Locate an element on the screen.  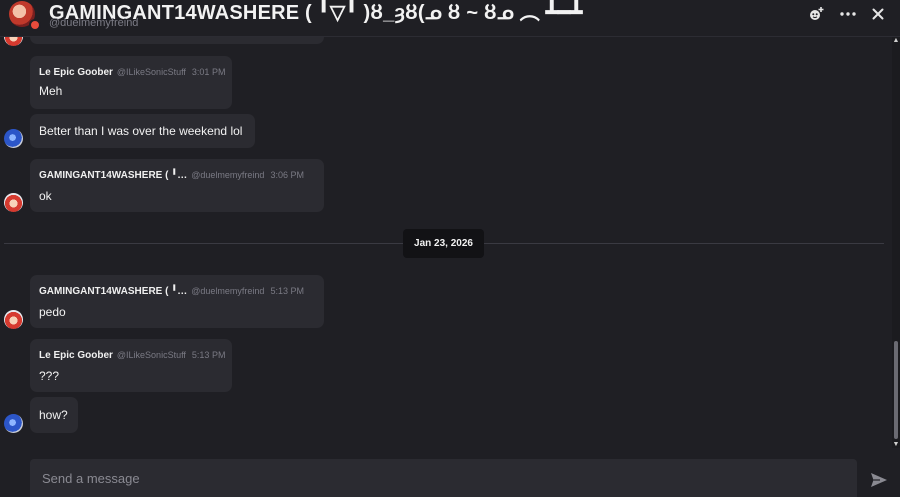
message-text: how? is located at coordinates (53, 415).